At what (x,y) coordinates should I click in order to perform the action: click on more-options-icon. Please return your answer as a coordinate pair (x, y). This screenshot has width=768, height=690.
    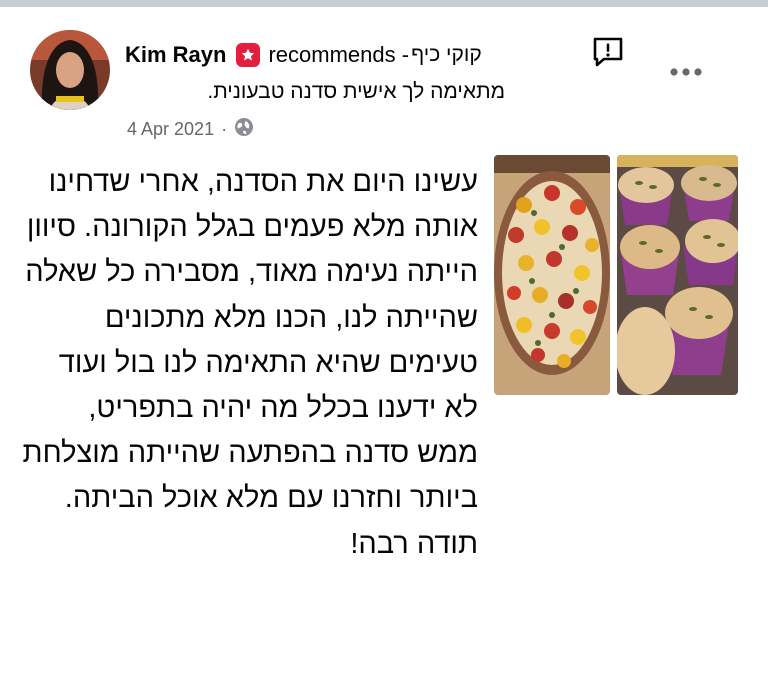
    Looking at the image, I should click on (686, 71).